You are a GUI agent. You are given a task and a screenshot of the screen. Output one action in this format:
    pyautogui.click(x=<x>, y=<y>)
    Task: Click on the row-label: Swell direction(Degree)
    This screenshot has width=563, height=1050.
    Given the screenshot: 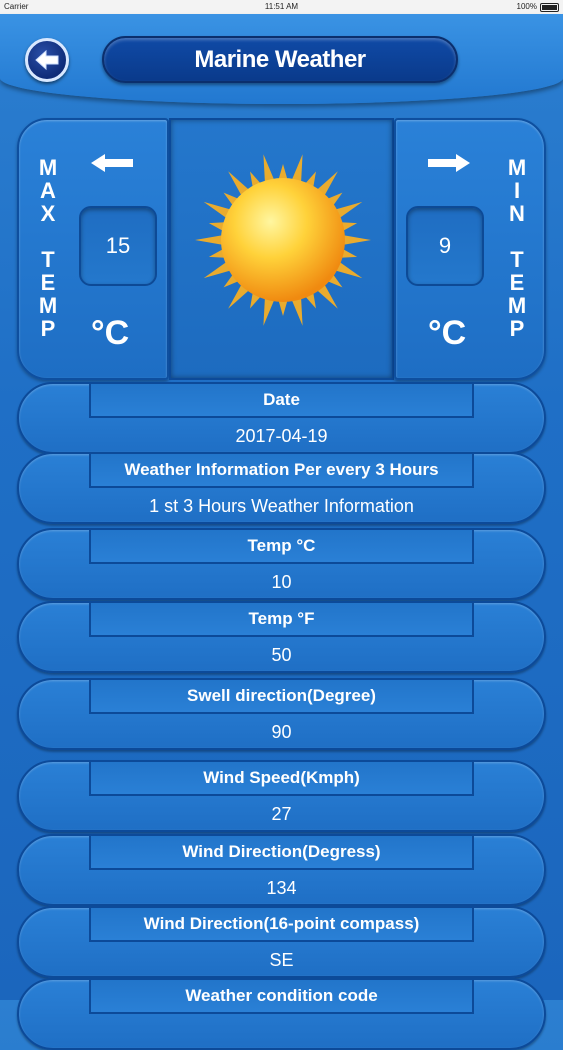 What is the action you would take?
    pyautogui.click(x=281, y=695)
    